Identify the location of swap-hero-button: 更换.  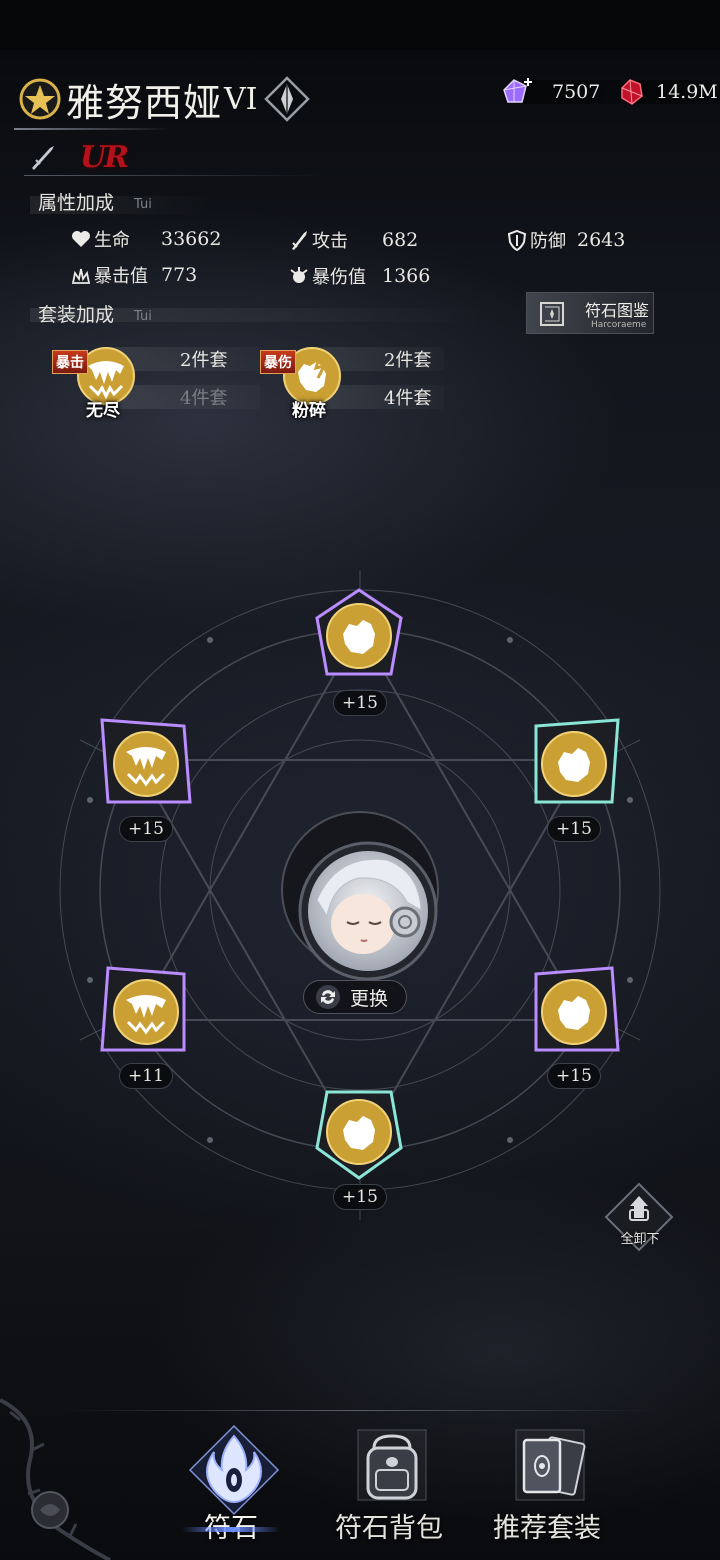
(355, 997).